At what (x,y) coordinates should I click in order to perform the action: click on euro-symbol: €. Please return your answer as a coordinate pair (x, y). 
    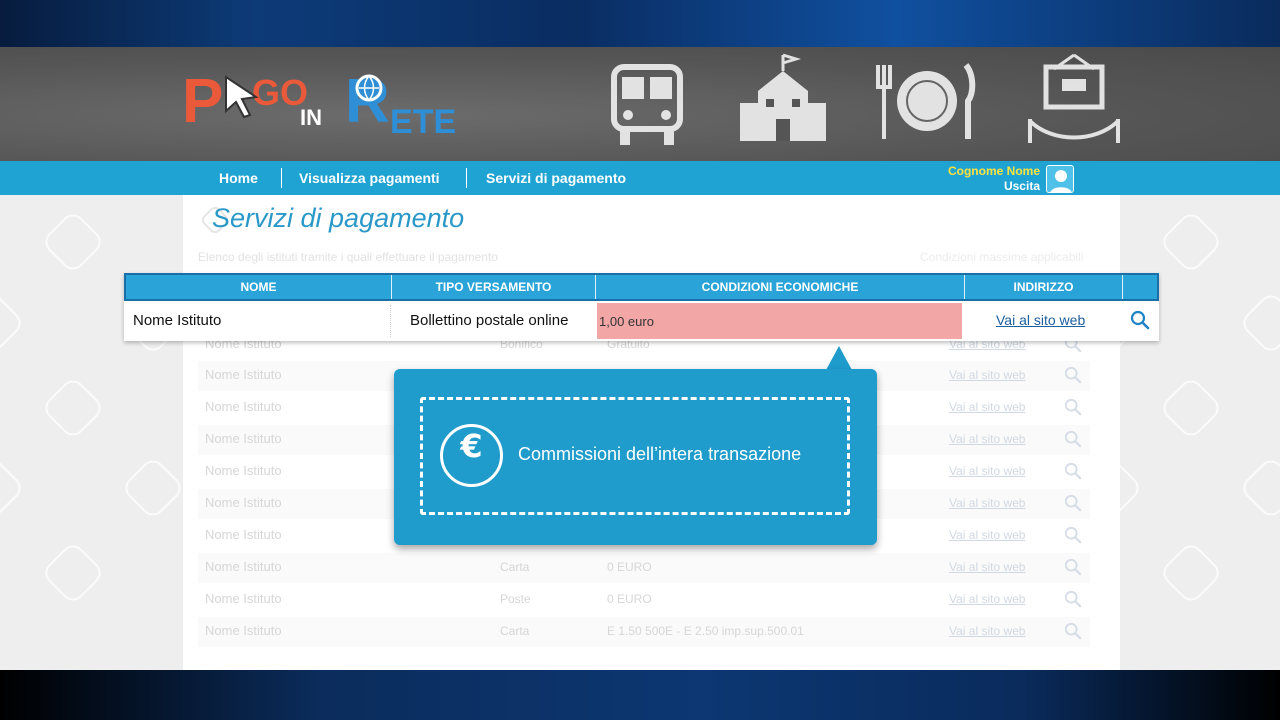
    Looking at the image, I should click on (471, 446).